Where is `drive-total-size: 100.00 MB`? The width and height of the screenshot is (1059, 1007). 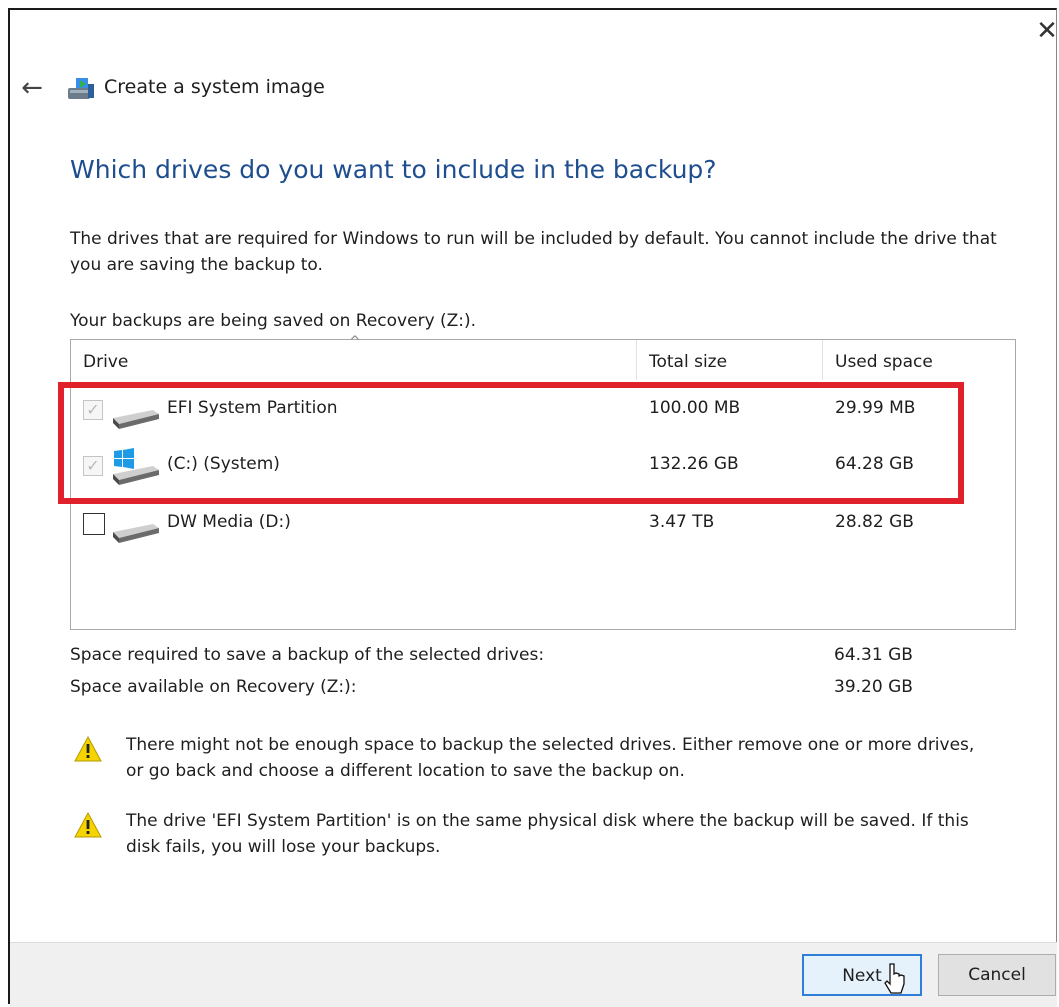
drive-total-size: 100.00 MB is located at coordinates (695, 408).